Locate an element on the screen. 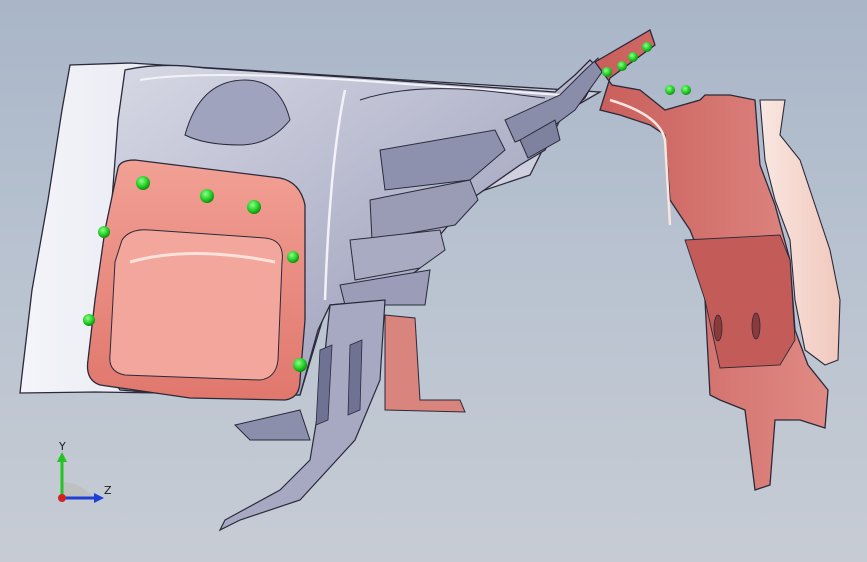  z-axis-label: Z is located at coordinates (108, 490).